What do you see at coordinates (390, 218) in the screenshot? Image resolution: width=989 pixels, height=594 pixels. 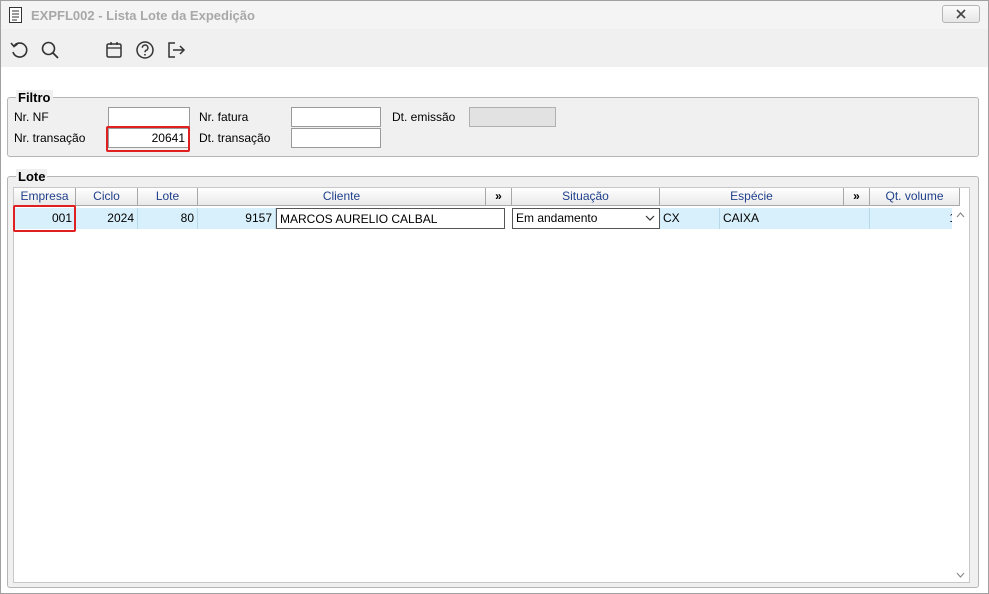 I see `cell-cliente-nome: MARCOS AURELIO CALBAL` at bounding box center [390, 218].